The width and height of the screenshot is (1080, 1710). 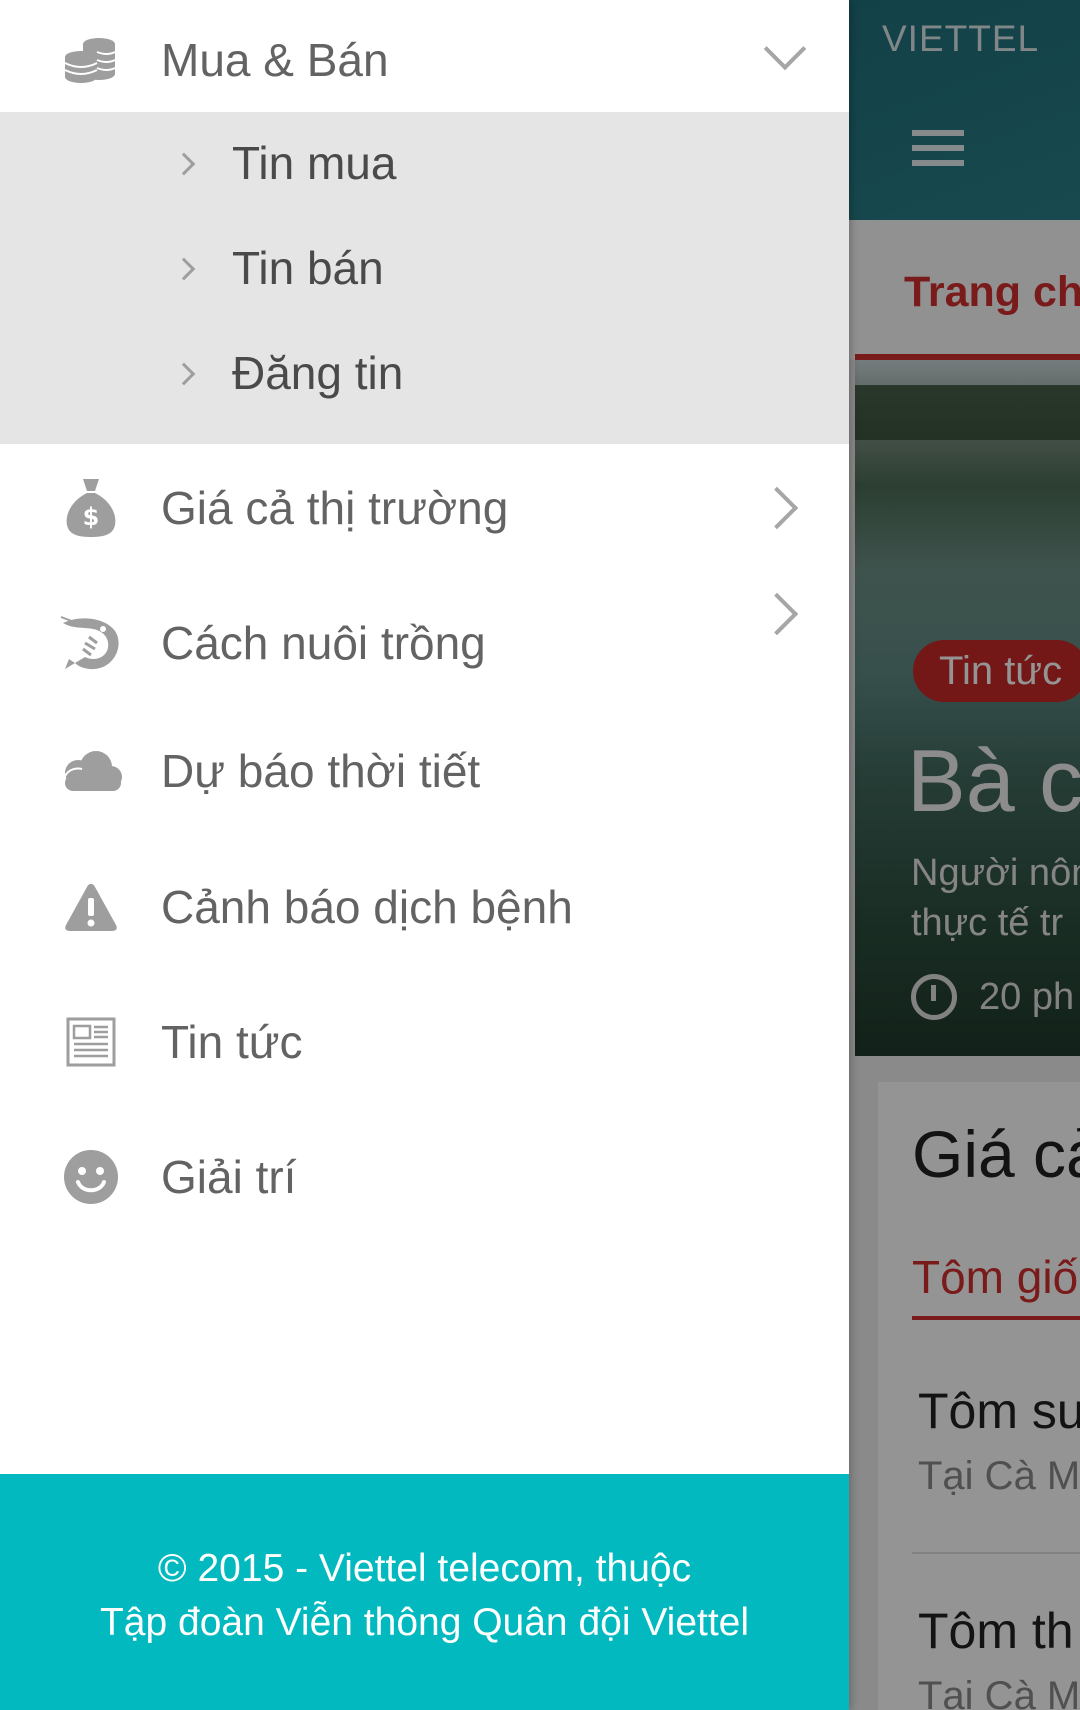 What do you see at coordinates (314, 163) in the screenshot?
I see `submenu-item-label: Tin mua` at bounding box center [314, 163].